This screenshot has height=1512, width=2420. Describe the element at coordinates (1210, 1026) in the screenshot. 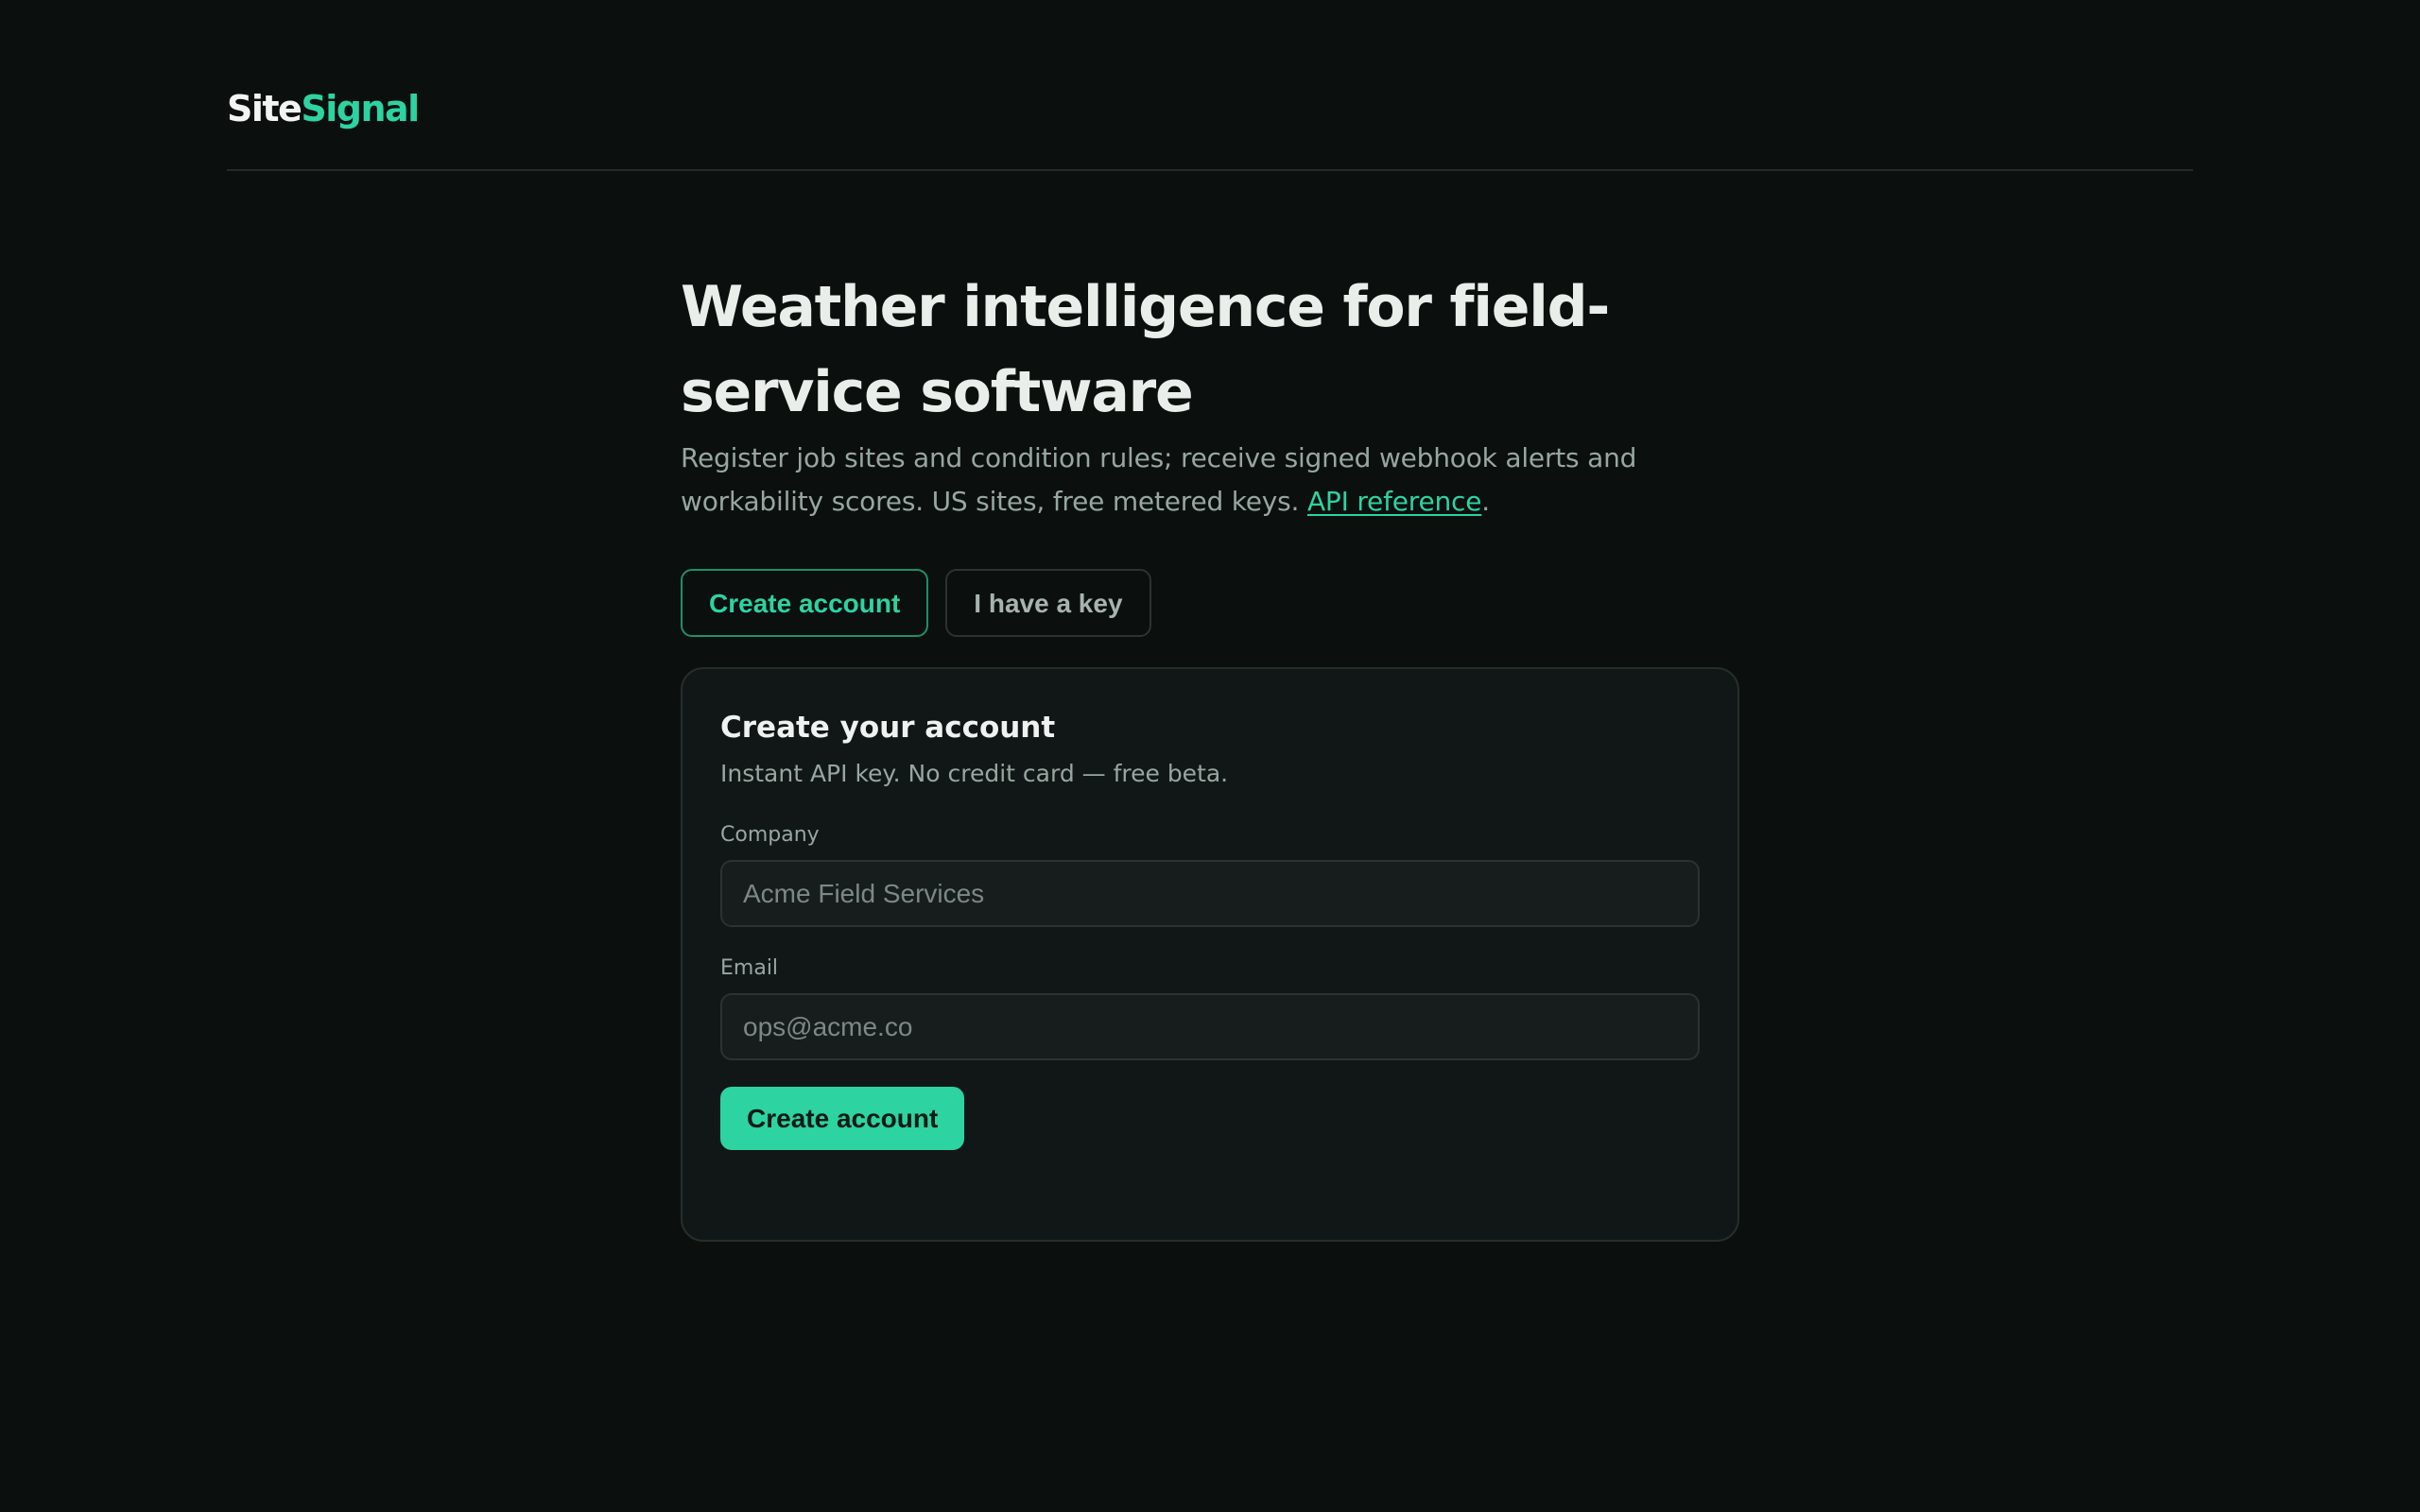

I see `email-input` at that location.